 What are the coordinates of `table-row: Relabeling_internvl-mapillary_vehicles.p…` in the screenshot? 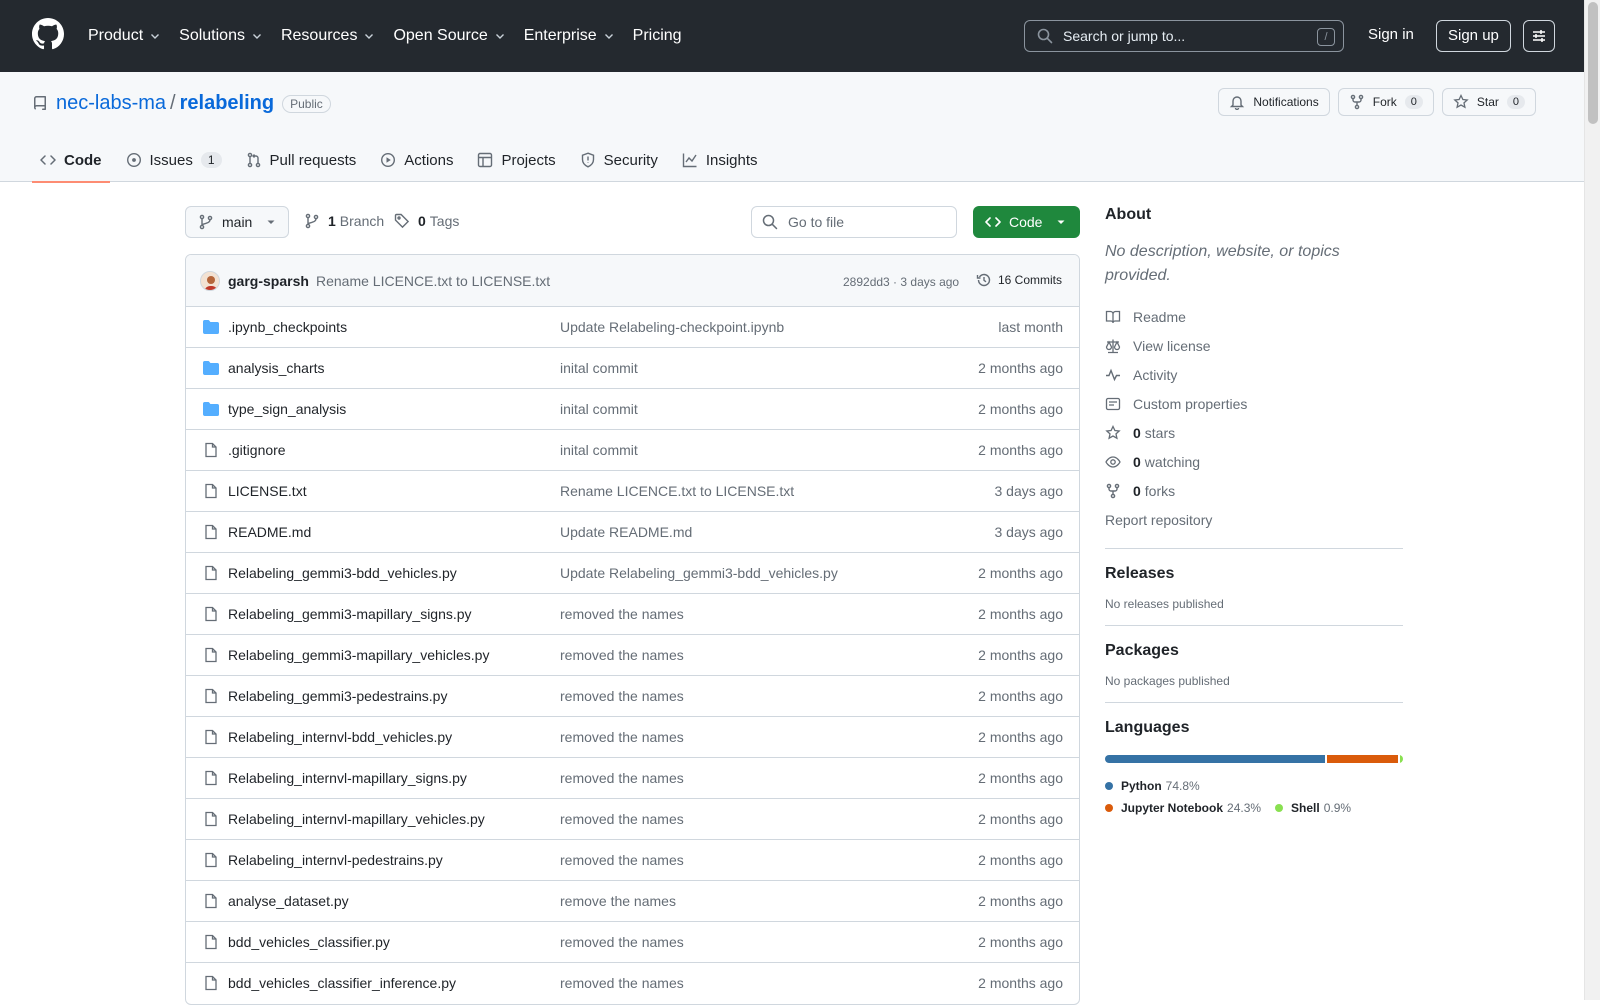 It's located at (632, 819).